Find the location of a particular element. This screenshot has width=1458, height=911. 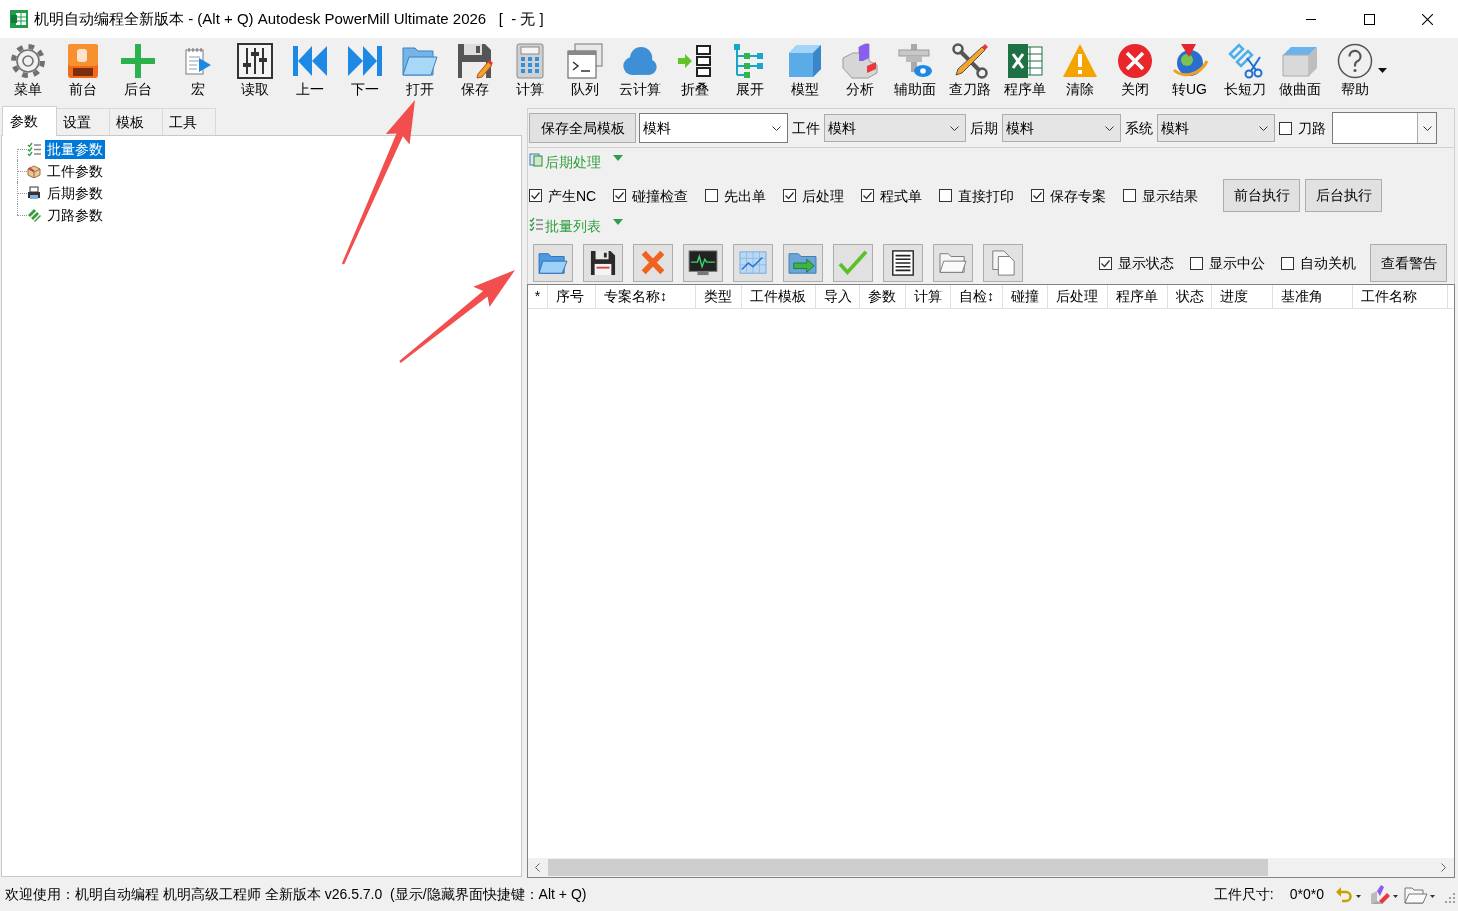

tab: 工具 is located at coordinates (189, 121).